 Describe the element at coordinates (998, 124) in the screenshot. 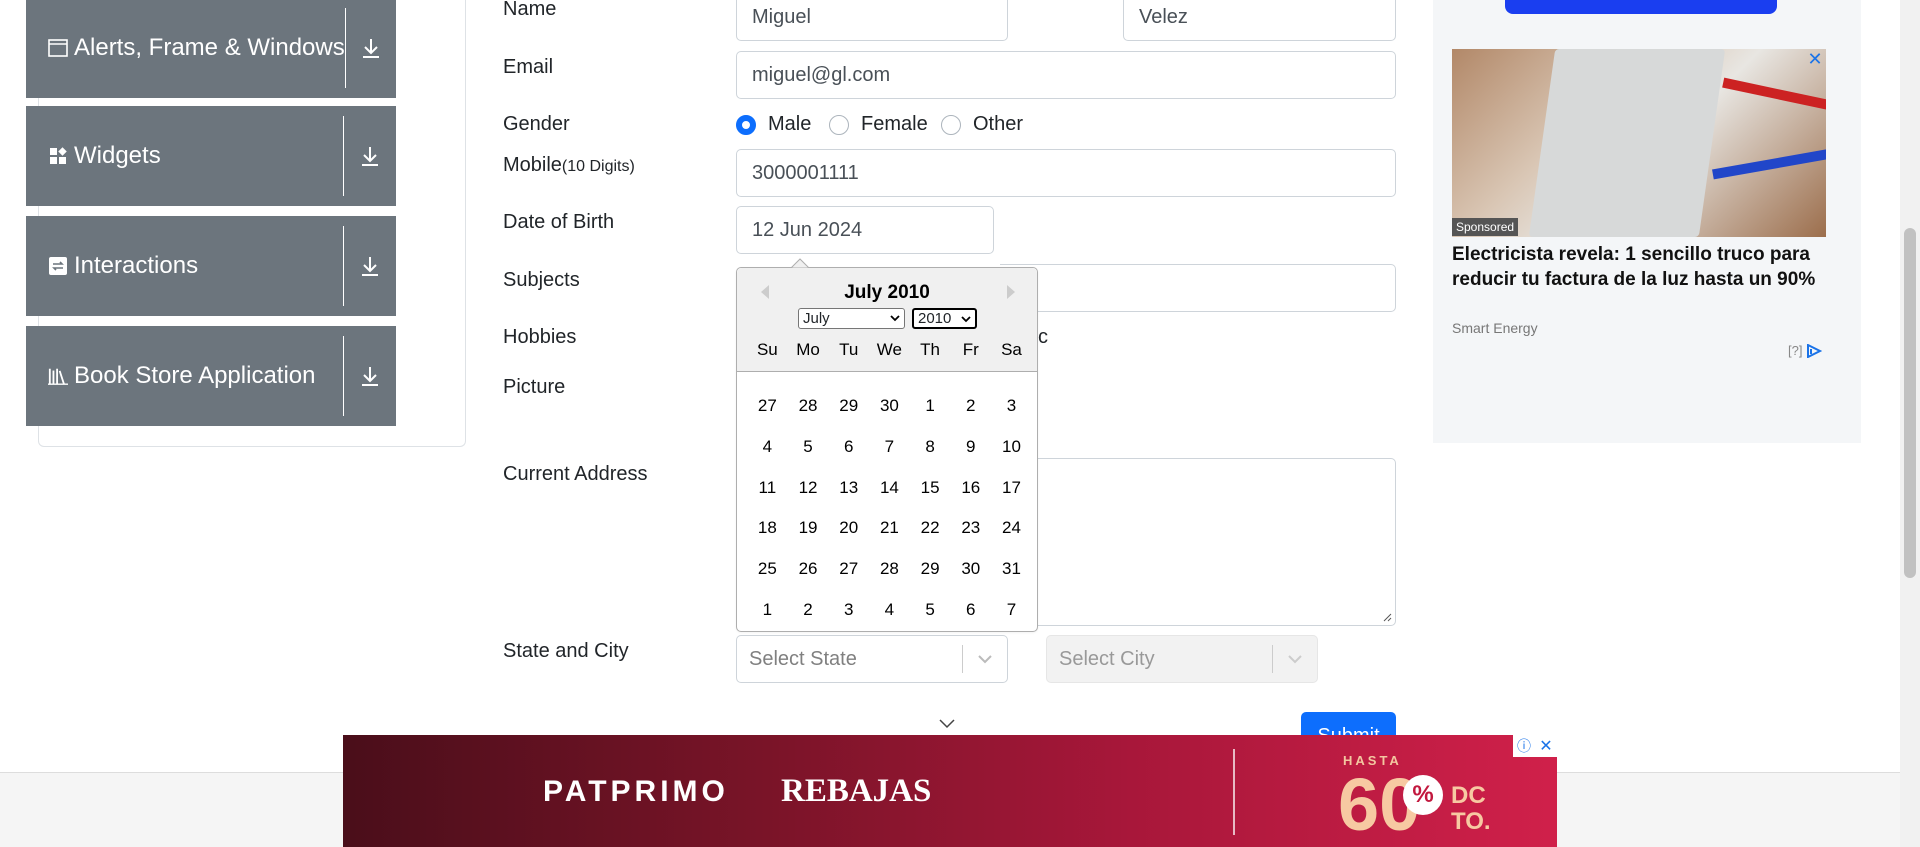

I see `radio-label: Other` at that location.